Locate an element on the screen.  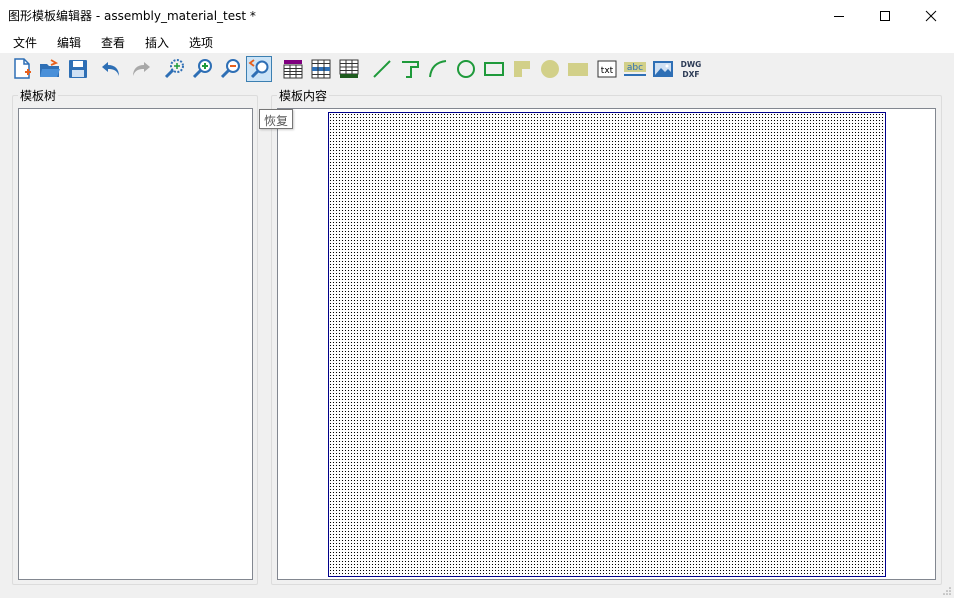
toolbar: txt abc DWG DXF is located at coordinates (477, 69).